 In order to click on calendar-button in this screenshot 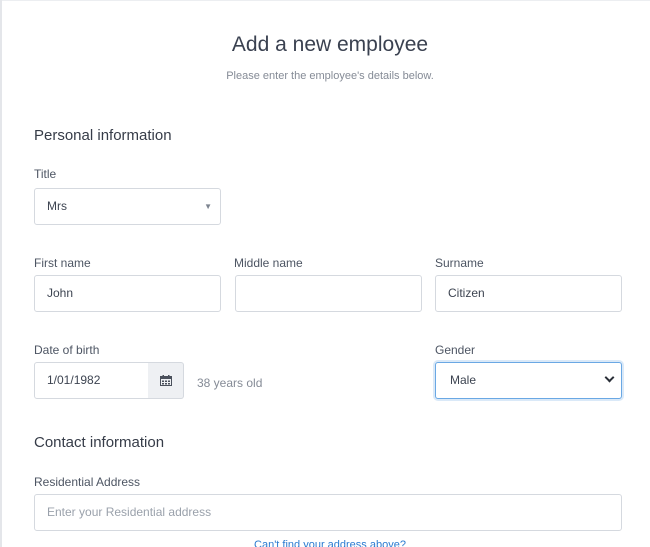, I will do `click(166, 380)`.